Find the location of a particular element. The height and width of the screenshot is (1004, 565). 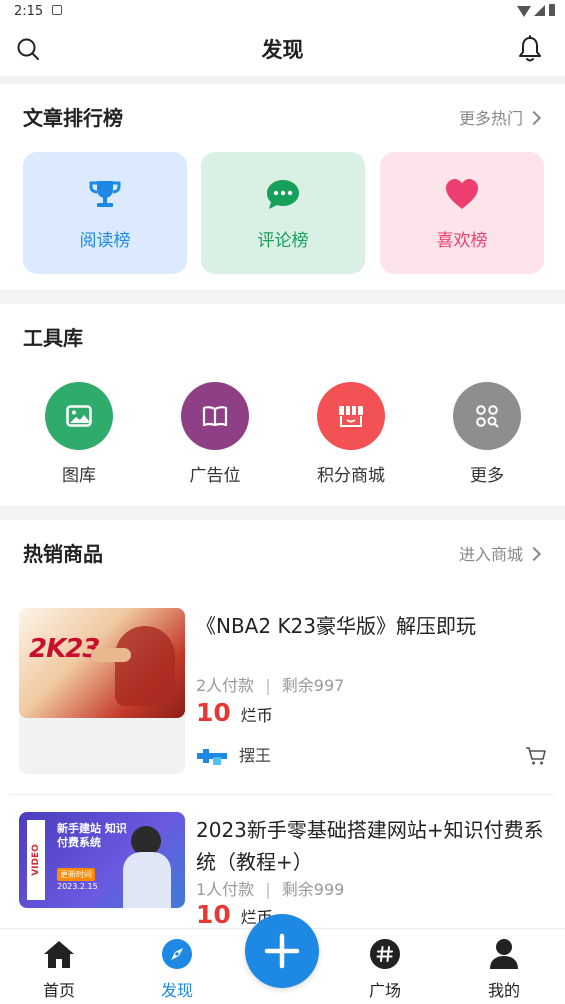

tab-discover: 发现 is located at coordinates (177, 969).